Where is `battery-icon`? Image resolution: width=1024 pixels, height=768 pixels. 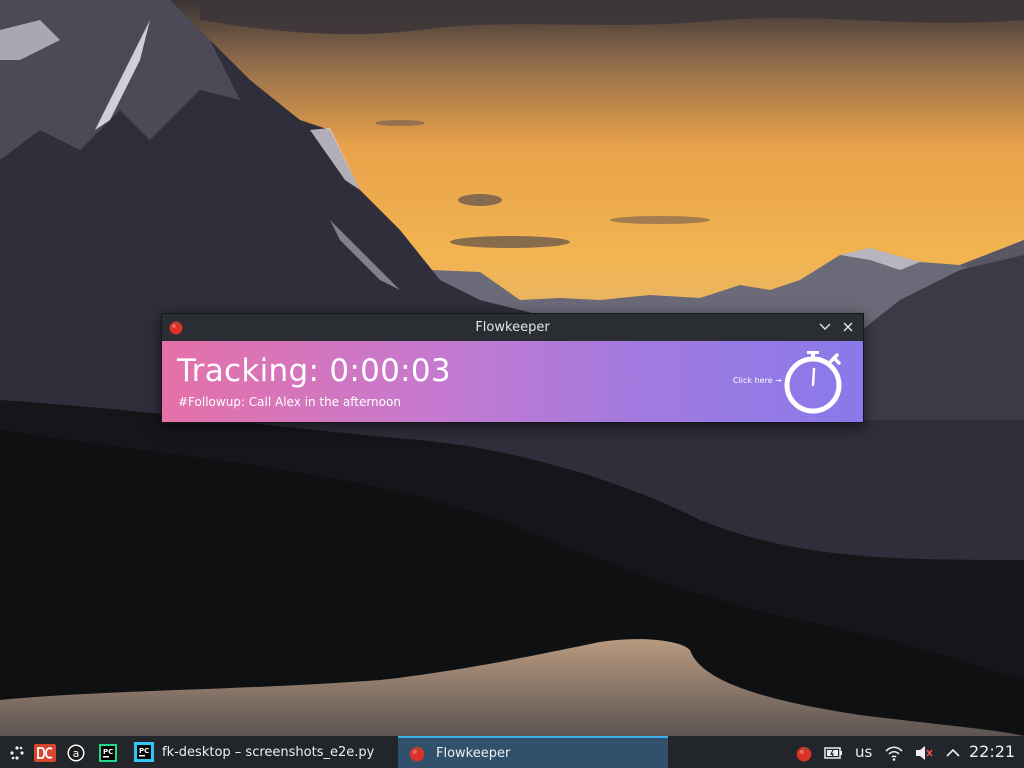
battery-icon is located at coordinates (834, 753).